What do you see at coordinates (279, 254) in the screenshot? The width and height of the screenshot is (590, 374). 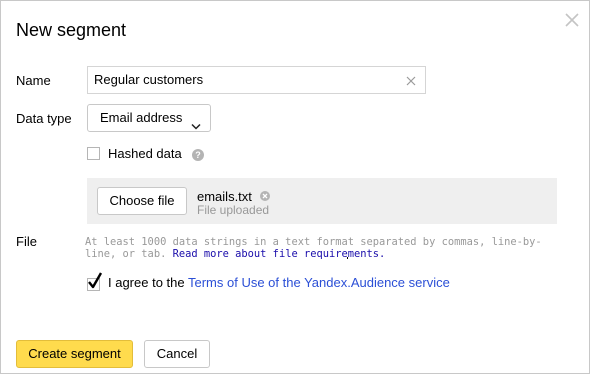 I see `file-requirements-link: Read more about file requirements.` at bounding box center [279, 254].